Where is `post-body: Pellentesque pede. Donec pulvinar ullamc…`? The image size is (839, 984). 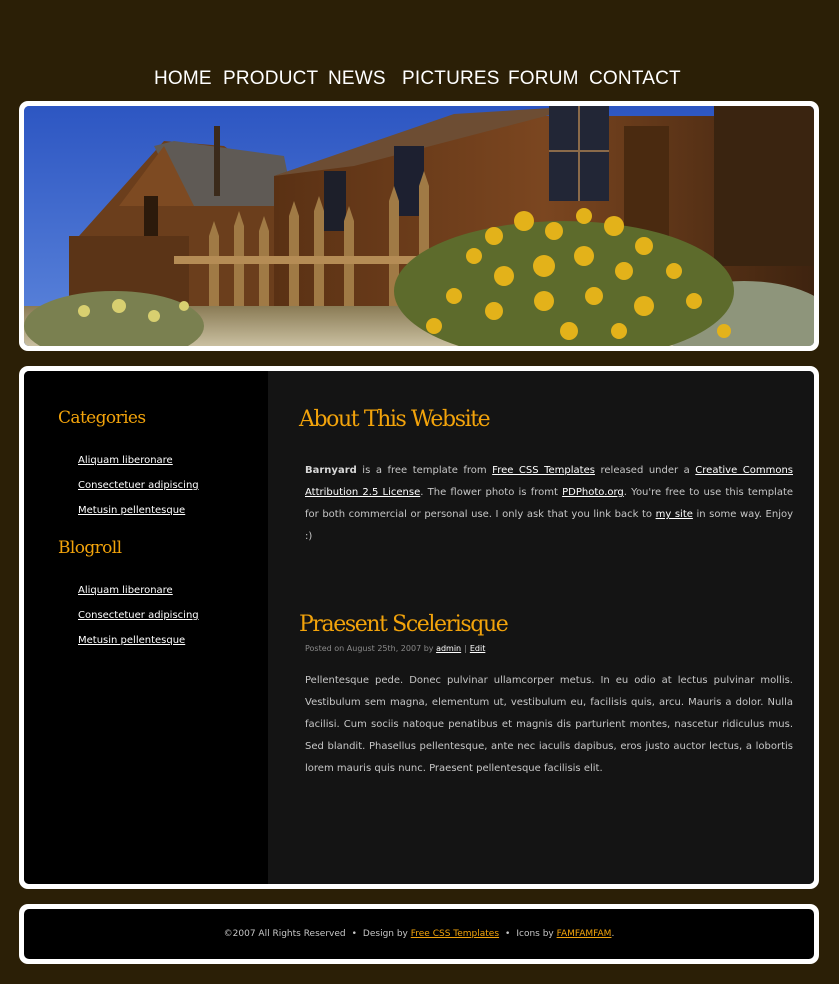
post-body: Pellentesque pede. Donec pulvinar ullamc… is located at coordinates (549, 724).